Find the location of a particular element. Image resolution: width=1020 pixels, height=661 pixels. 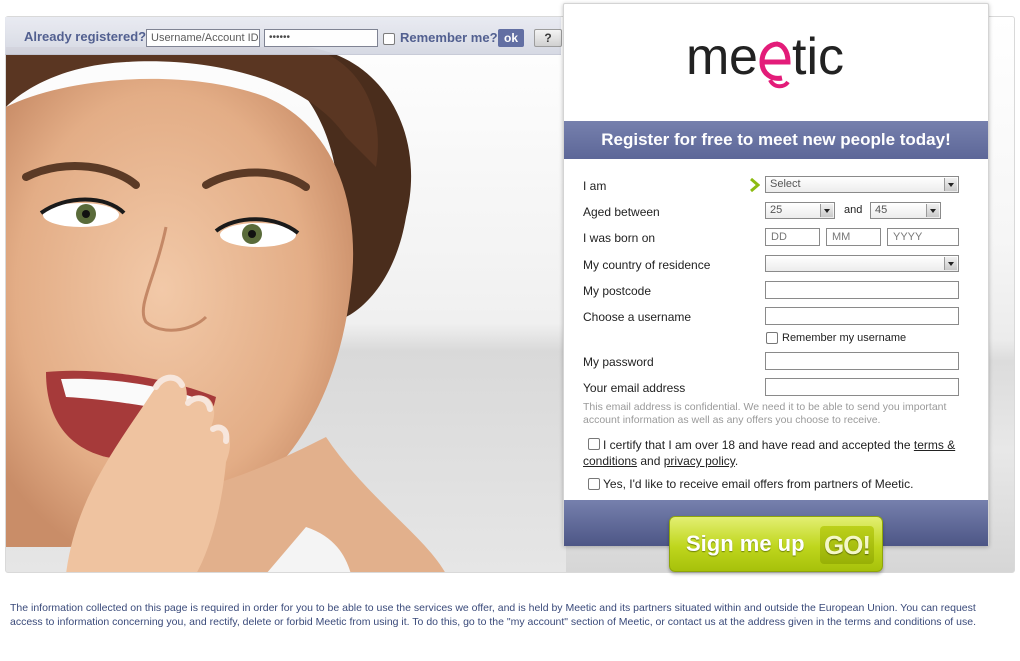

remember-me-checkbox is located at coordinates (389, 39).